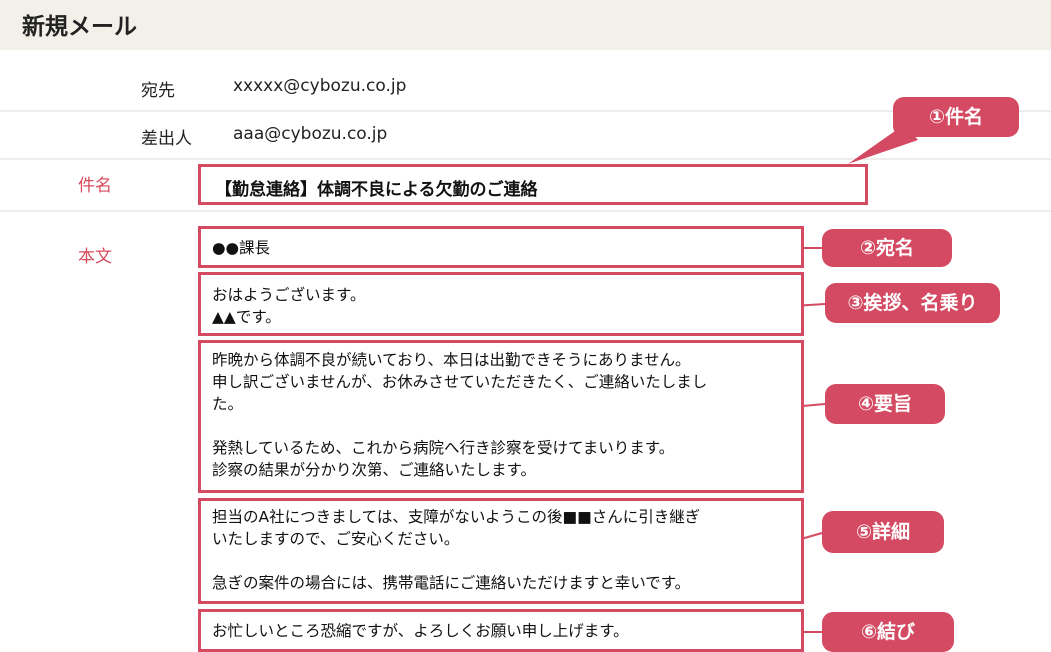  Describe the element at coordinates (885, 404) in the screenshot. I see `main-point-tag: ④要旨` at that location.